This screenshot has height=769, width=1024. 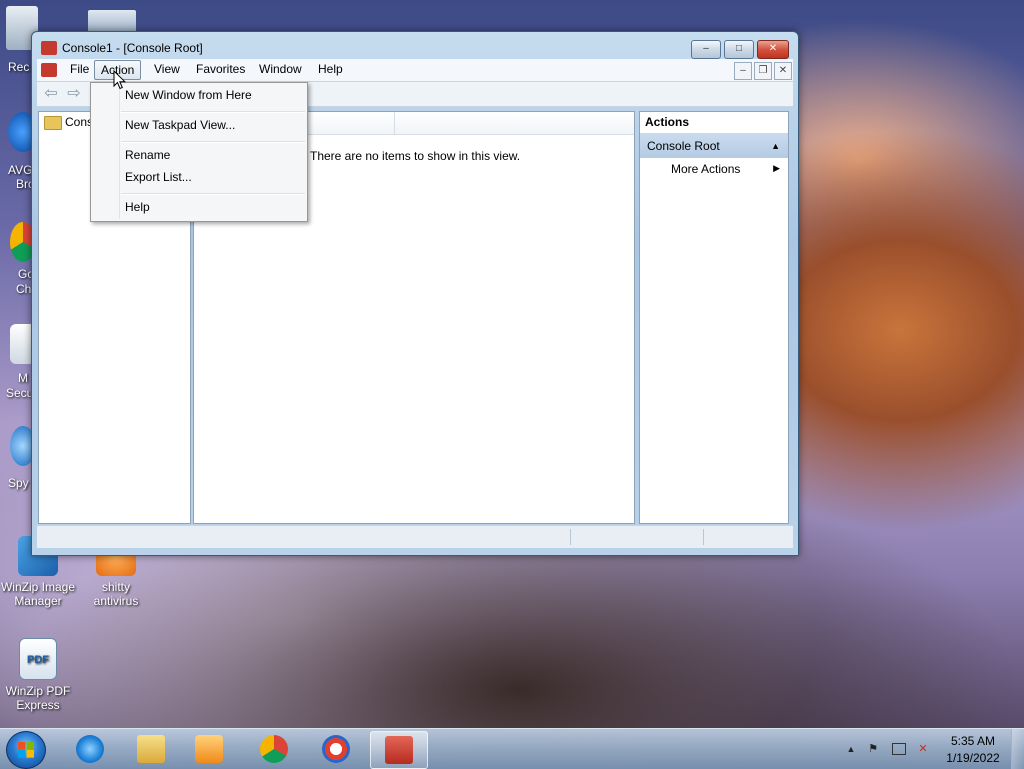 I want to click on menu-favorites: Favorites, so click(x=220, y=69).